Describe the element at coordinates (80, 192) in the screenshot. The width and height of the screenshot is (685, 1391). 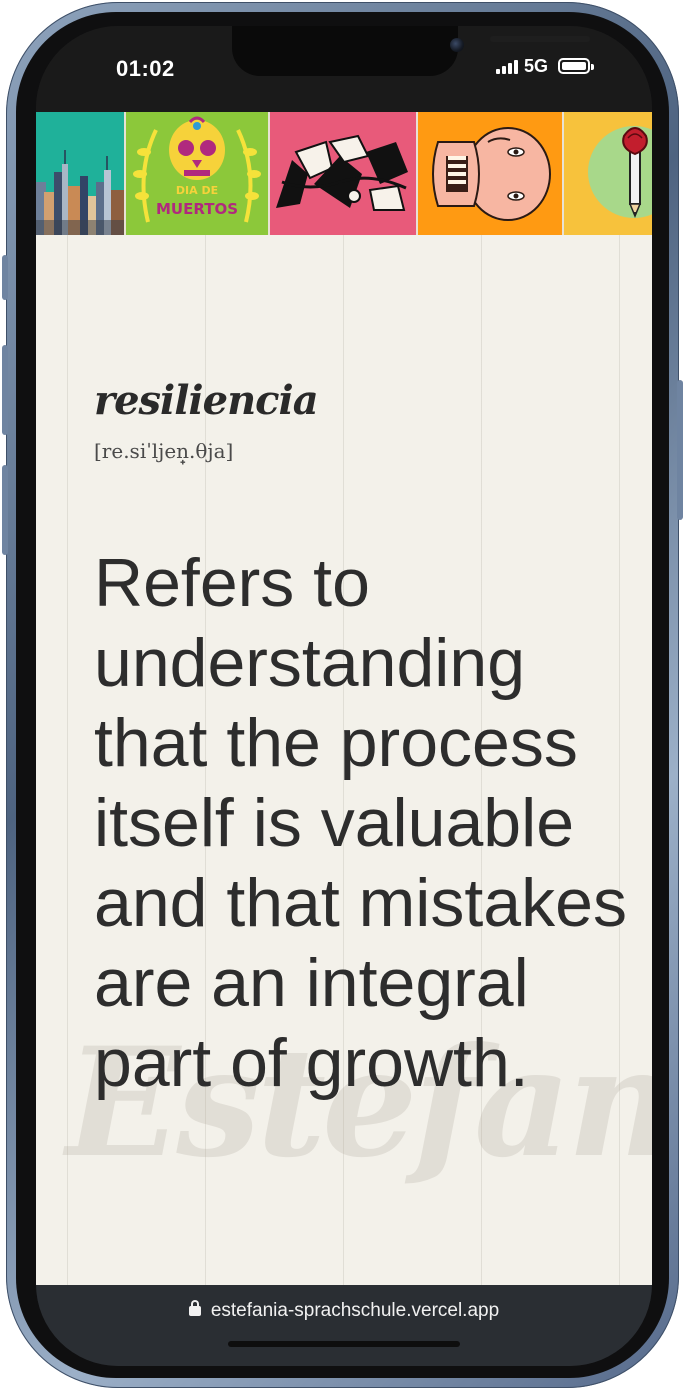
I see `city-skyline-illustration` at that location.